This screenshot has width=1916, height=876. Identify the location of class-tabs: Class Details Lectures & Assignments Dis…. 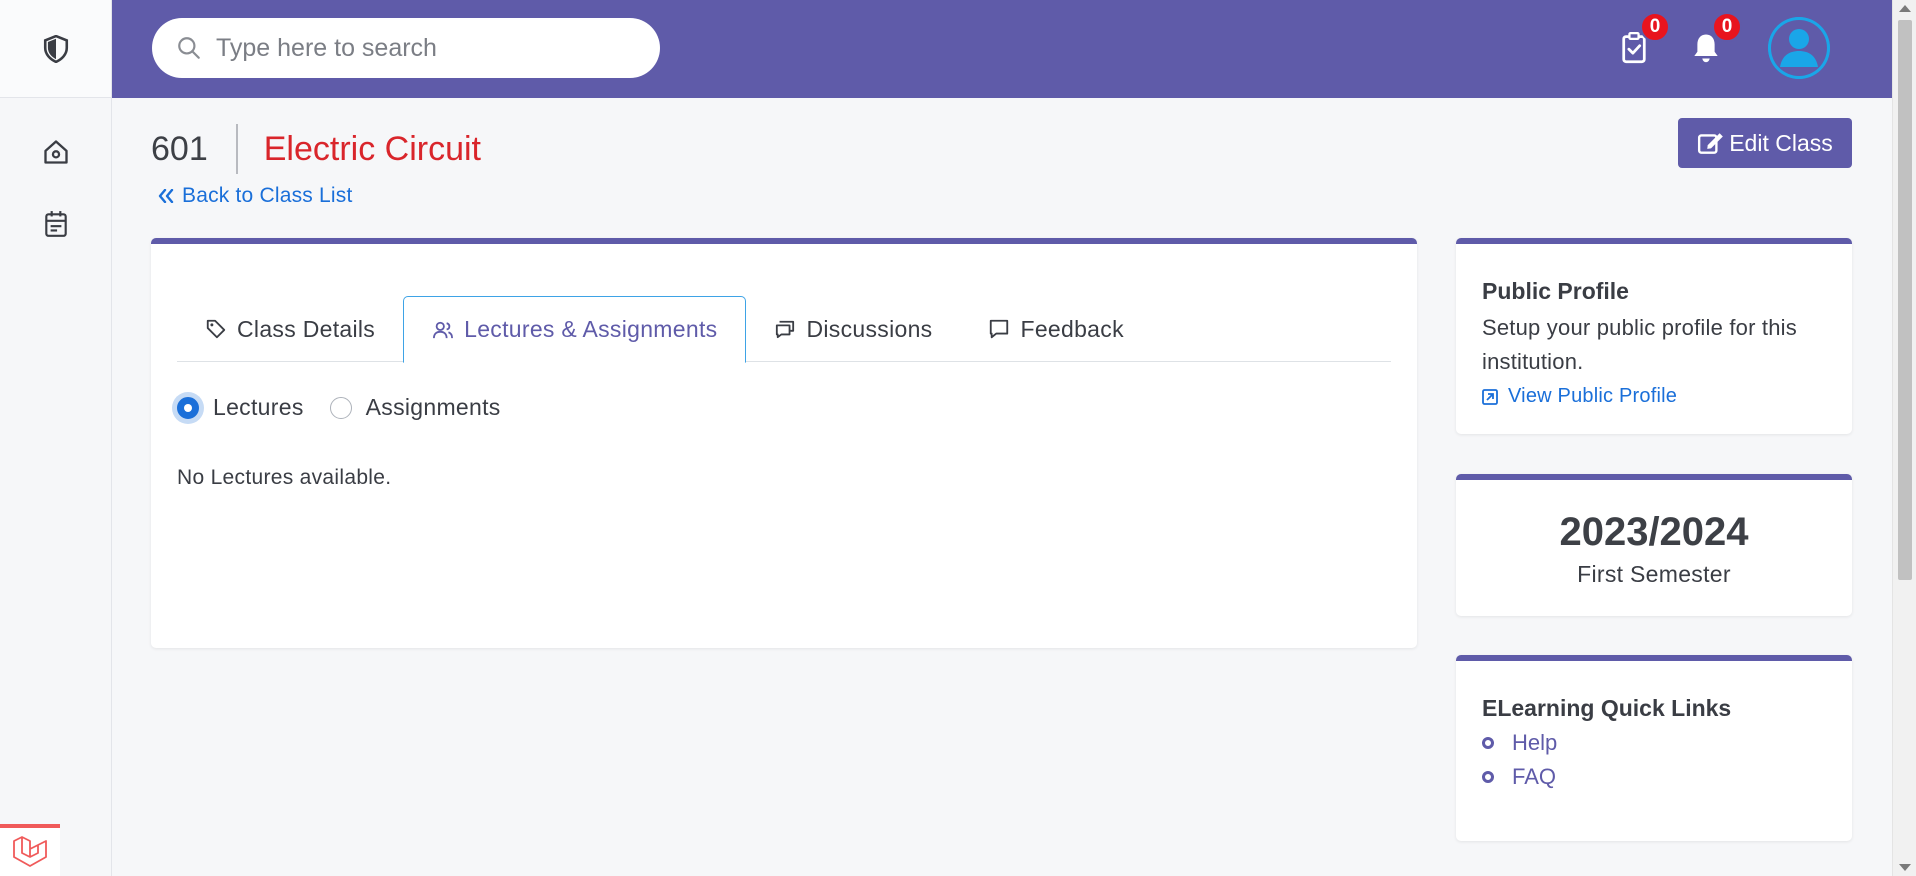
(784, 329).